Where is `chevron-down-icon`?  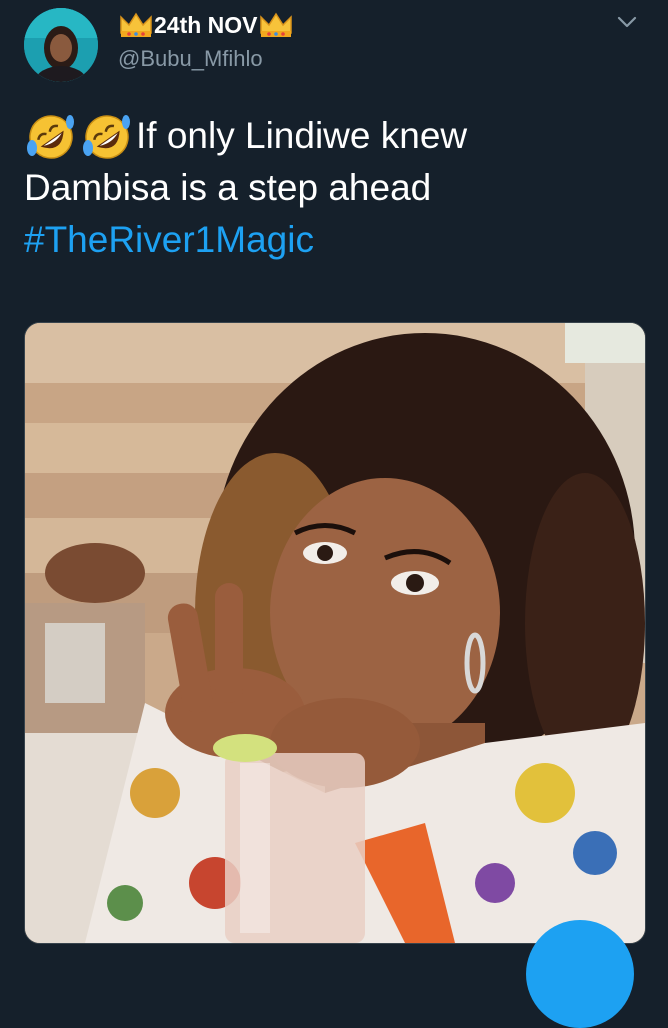 chevron-down-icon is located at coordinates (627, 22).